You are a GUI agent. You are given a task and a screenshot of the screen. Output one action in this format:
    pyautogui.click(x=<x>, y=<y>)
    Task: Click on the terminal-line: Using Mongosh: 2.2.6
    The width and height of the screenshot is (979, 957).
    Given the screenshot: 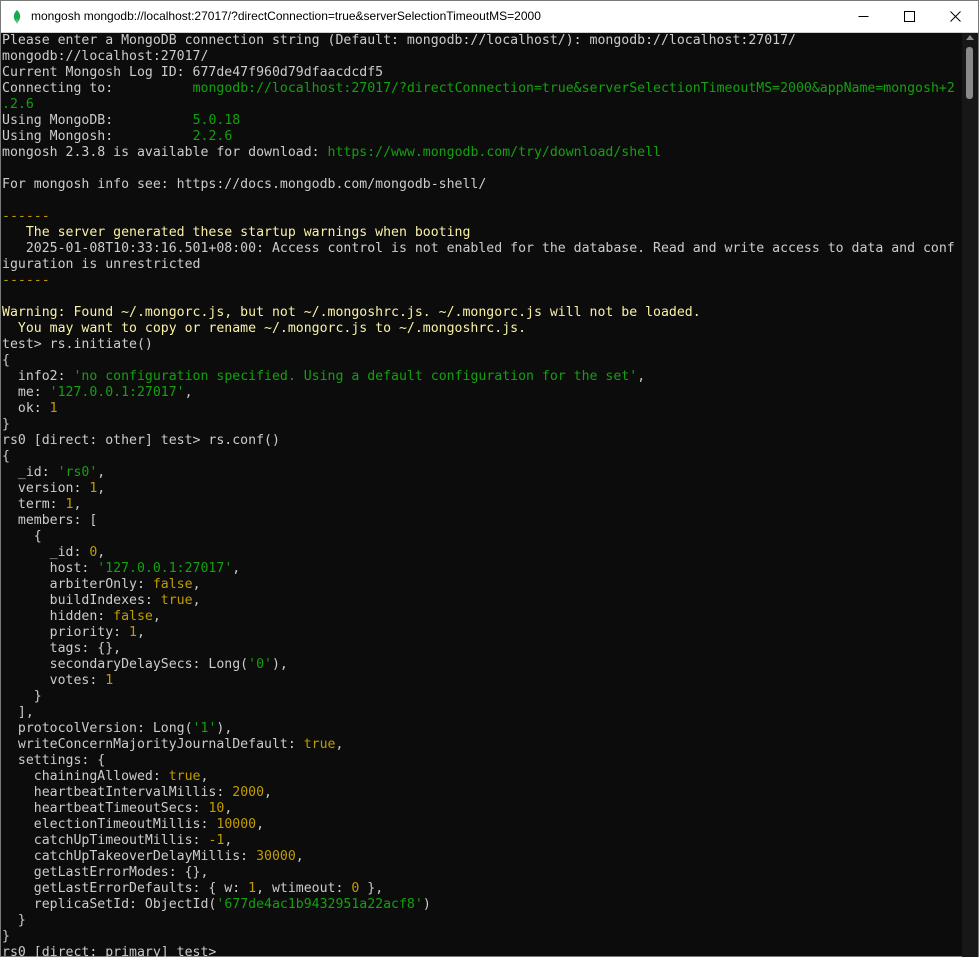 What is the action you would take?
    pyautogui.click(x=117, y=137)
    